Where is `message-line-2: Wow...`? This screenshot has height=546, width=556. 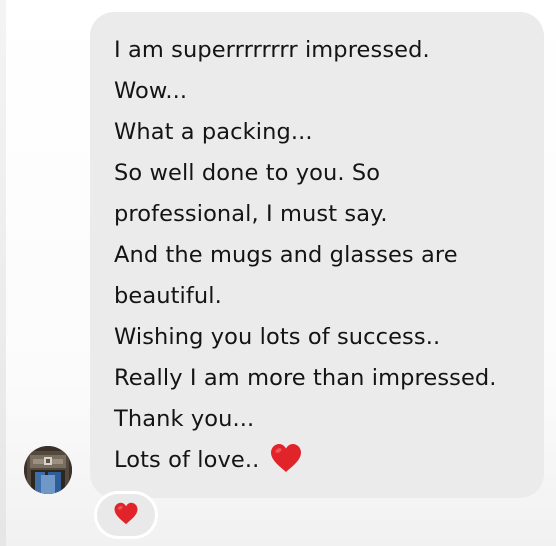 message-line-2: Wow... is located at coordinates (151, 91).